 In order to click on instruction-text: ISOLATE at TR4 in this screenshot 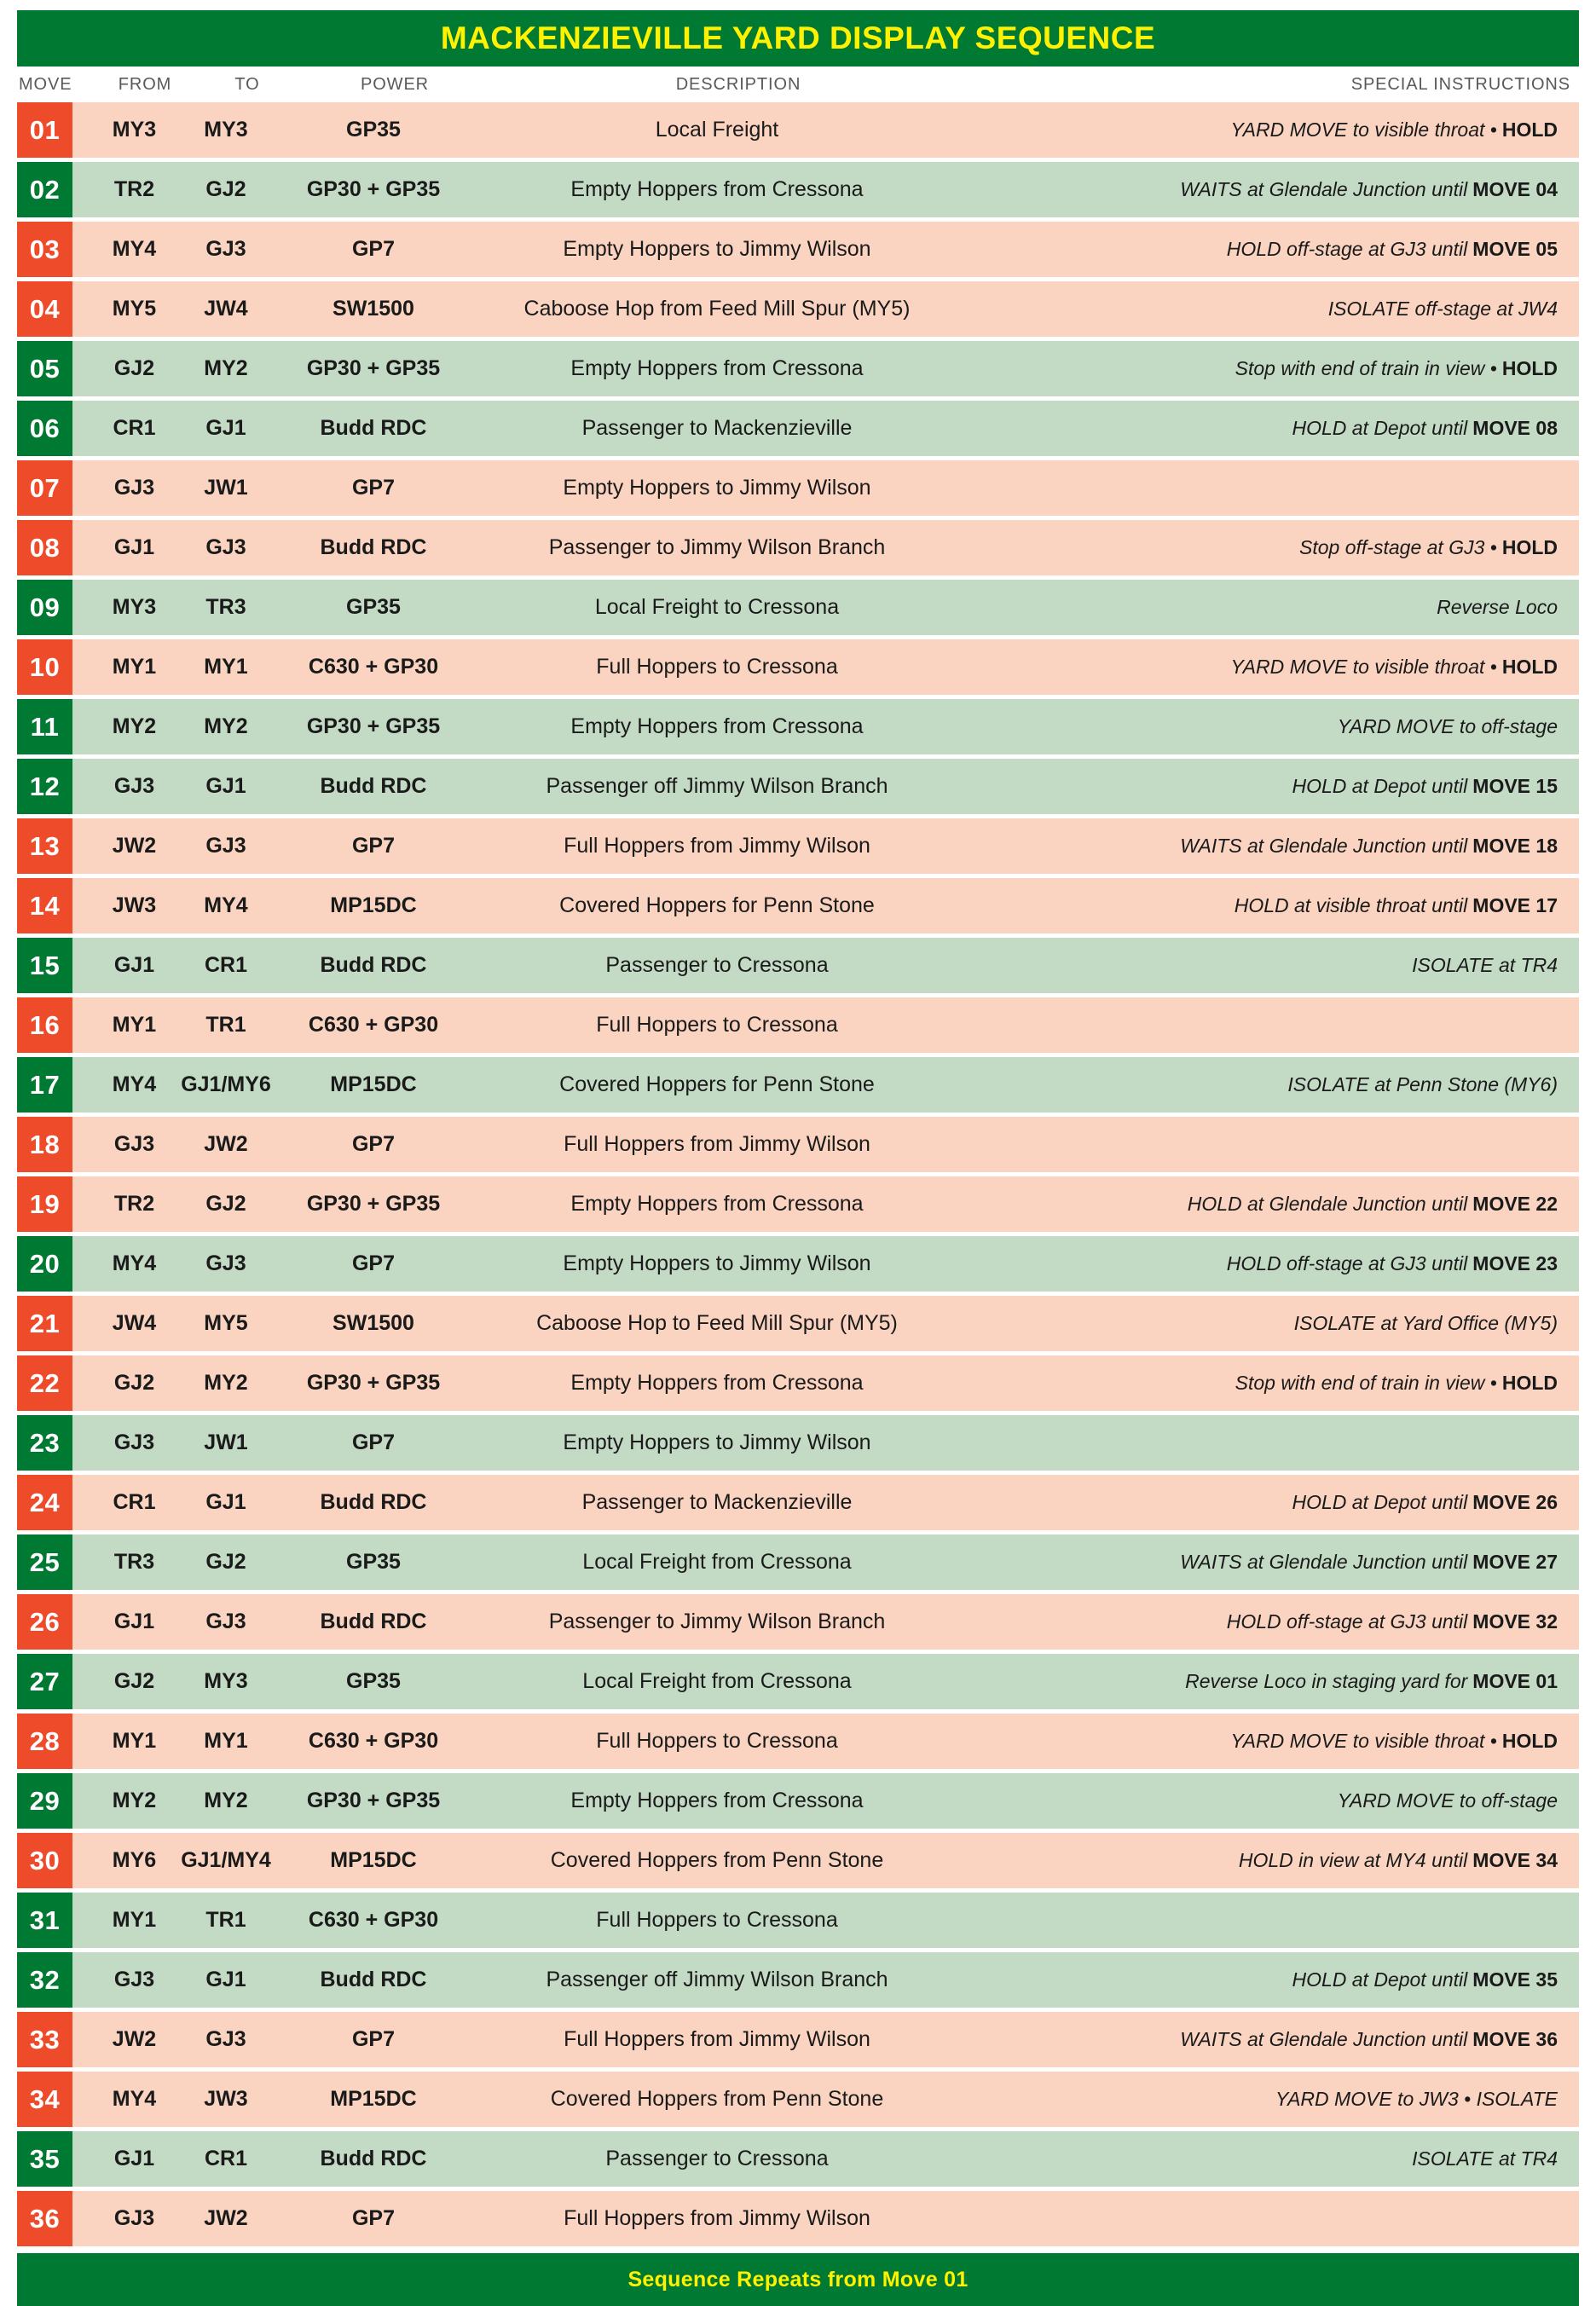, I will do `click(1485, 2158)`.